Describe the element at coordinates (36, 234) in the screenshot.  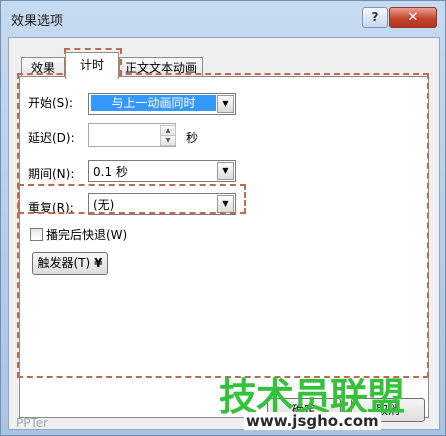
I see `rewind-checkbox` at that location.